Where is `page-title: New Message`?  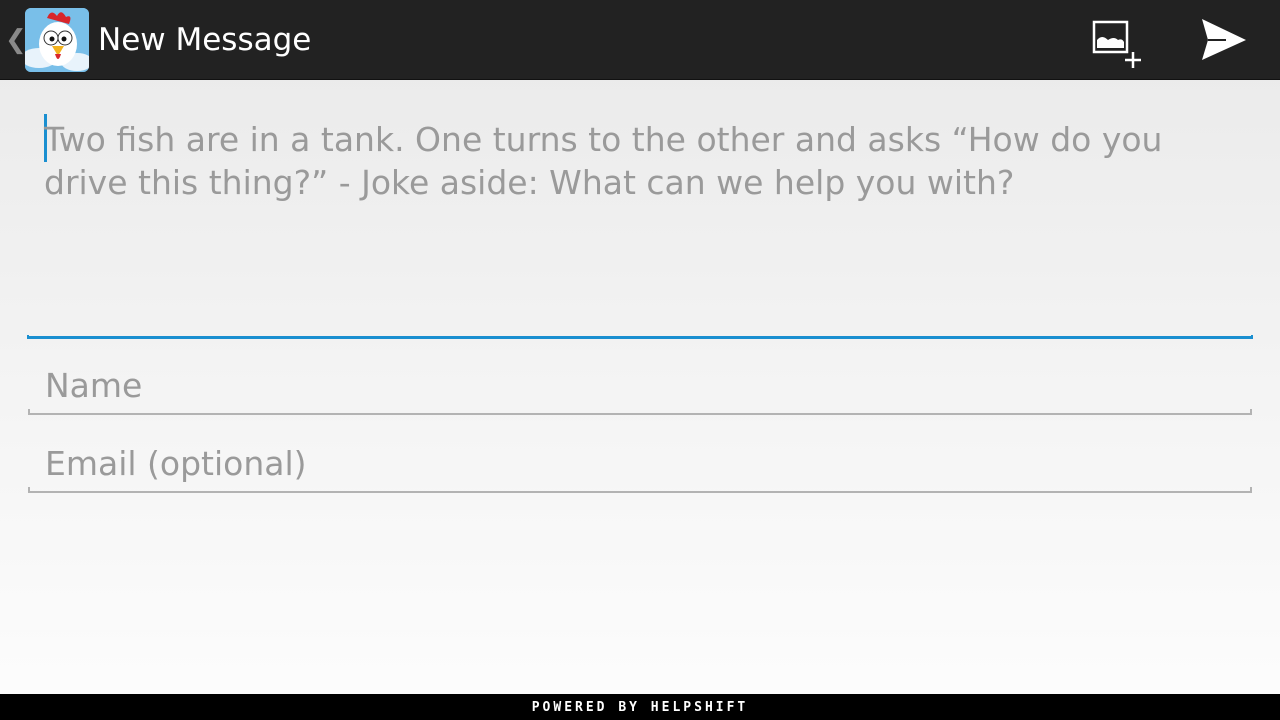 page-title: New Message is located at coordinates (205, 40).